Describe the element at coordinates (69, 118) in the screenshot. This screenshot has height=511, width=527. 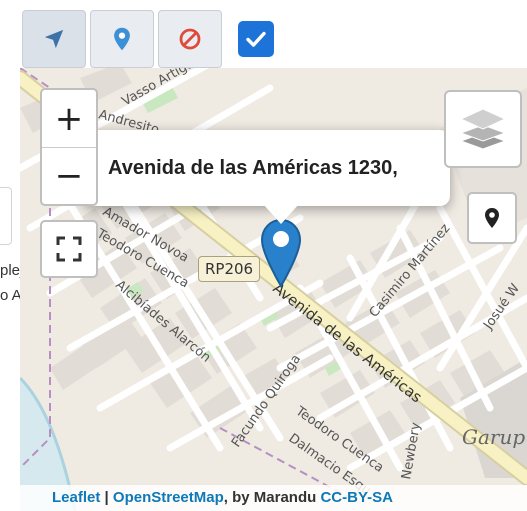
I see `zoom-in-button: +` at that location.